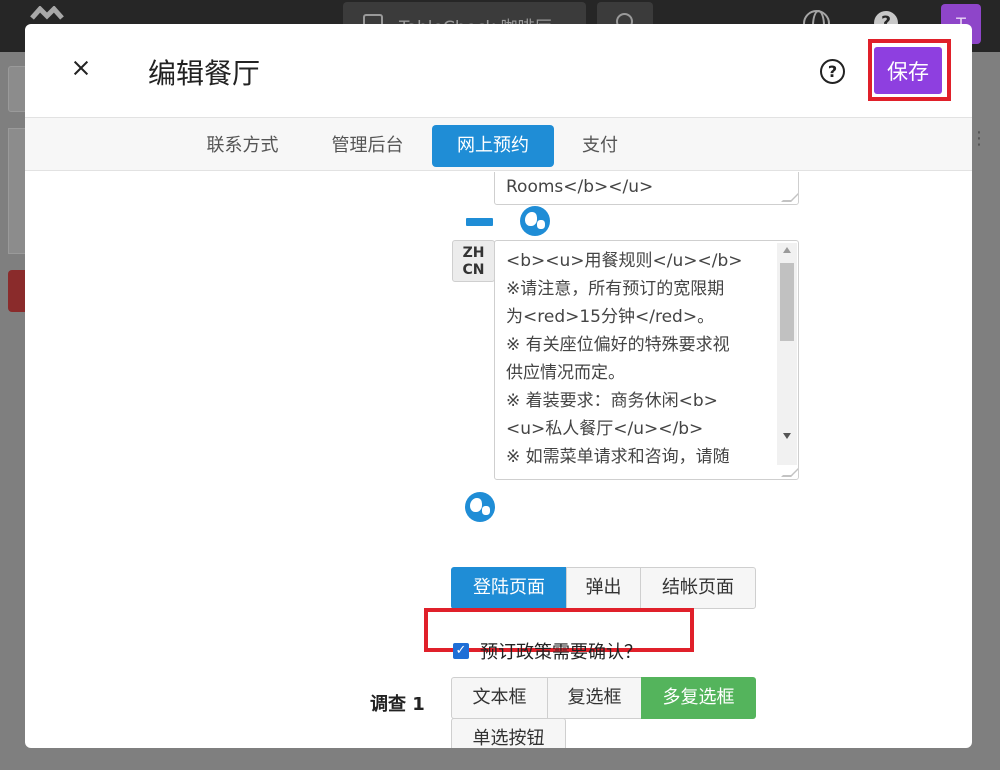 The width and height of the screenshot is (1000, 770). I want to click on modal-header: 编辑餐厅 ? 保存, so click(498, 70).